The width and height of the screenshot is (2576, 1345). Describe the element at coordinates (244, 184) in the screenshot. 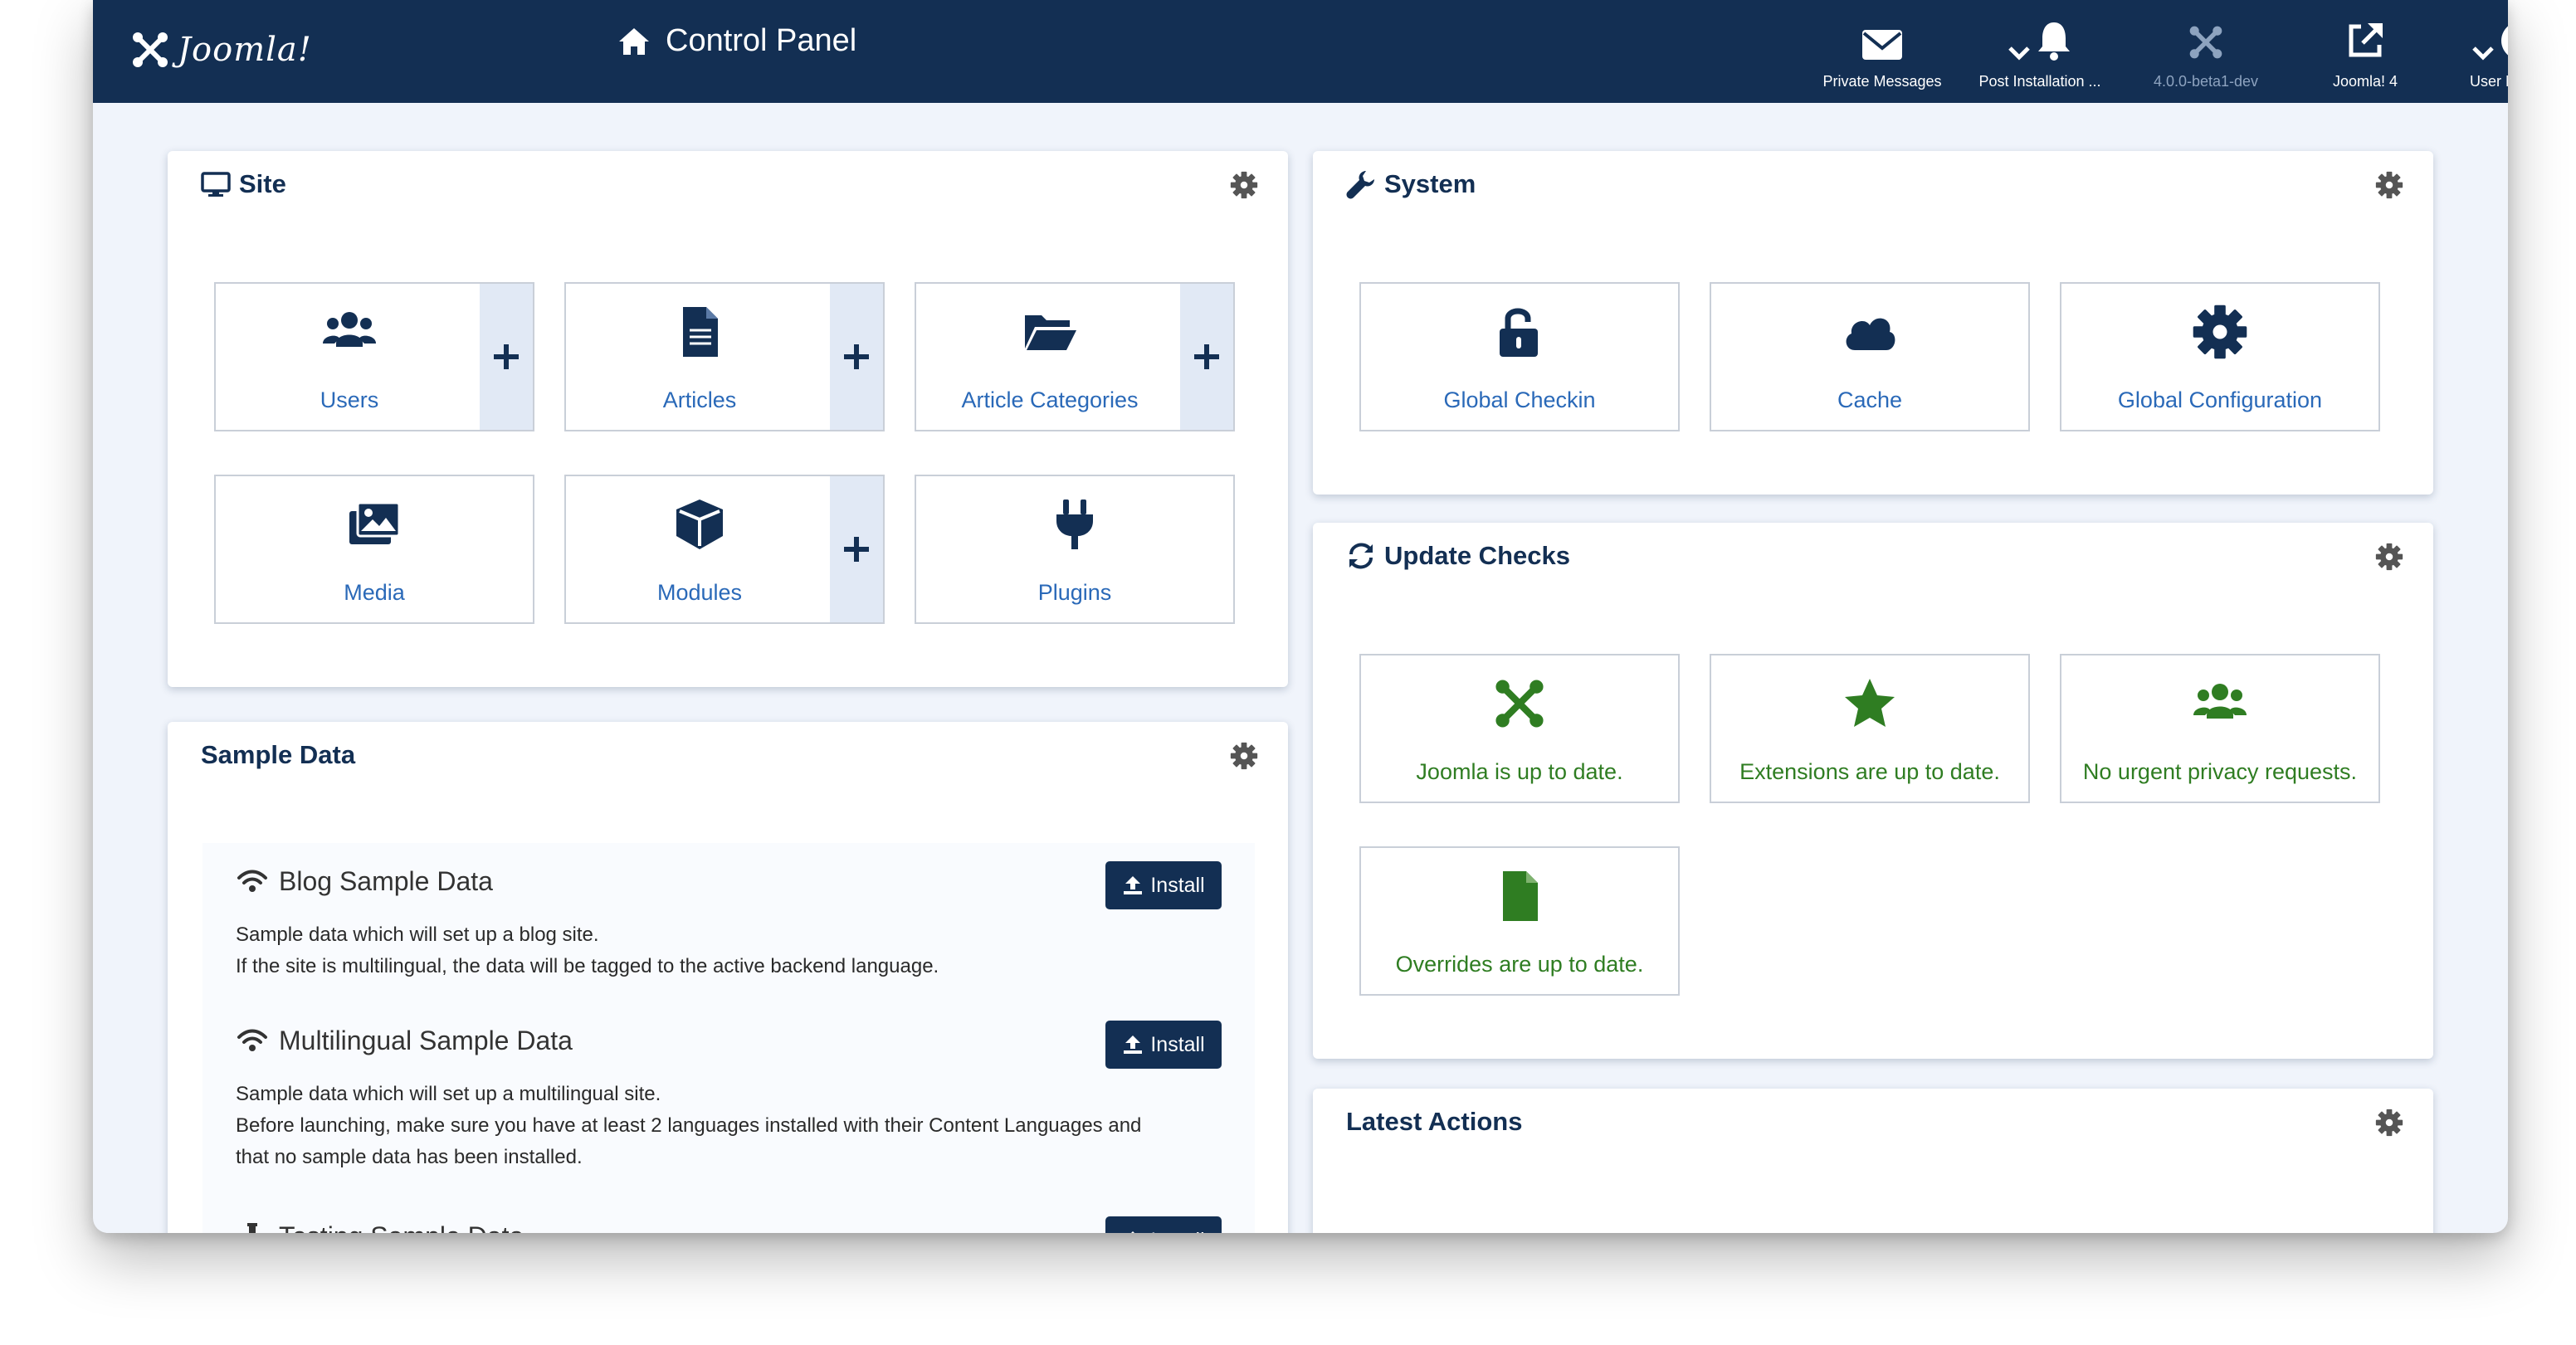

I see `site-card-header: Site` at that location.